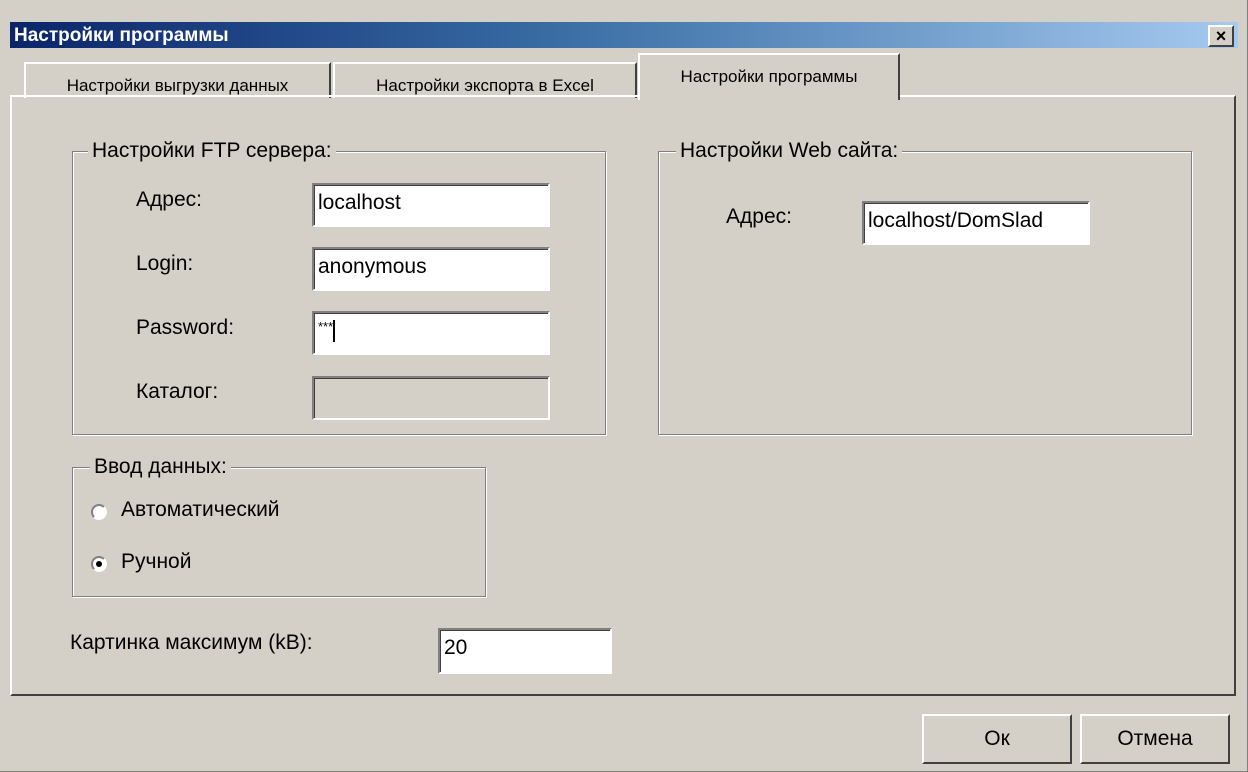 This screenshot has width=1248, height=772. Describe the element at coordinates (525, 651) in the screenshot. I see `image-max-input: 20` at that location.